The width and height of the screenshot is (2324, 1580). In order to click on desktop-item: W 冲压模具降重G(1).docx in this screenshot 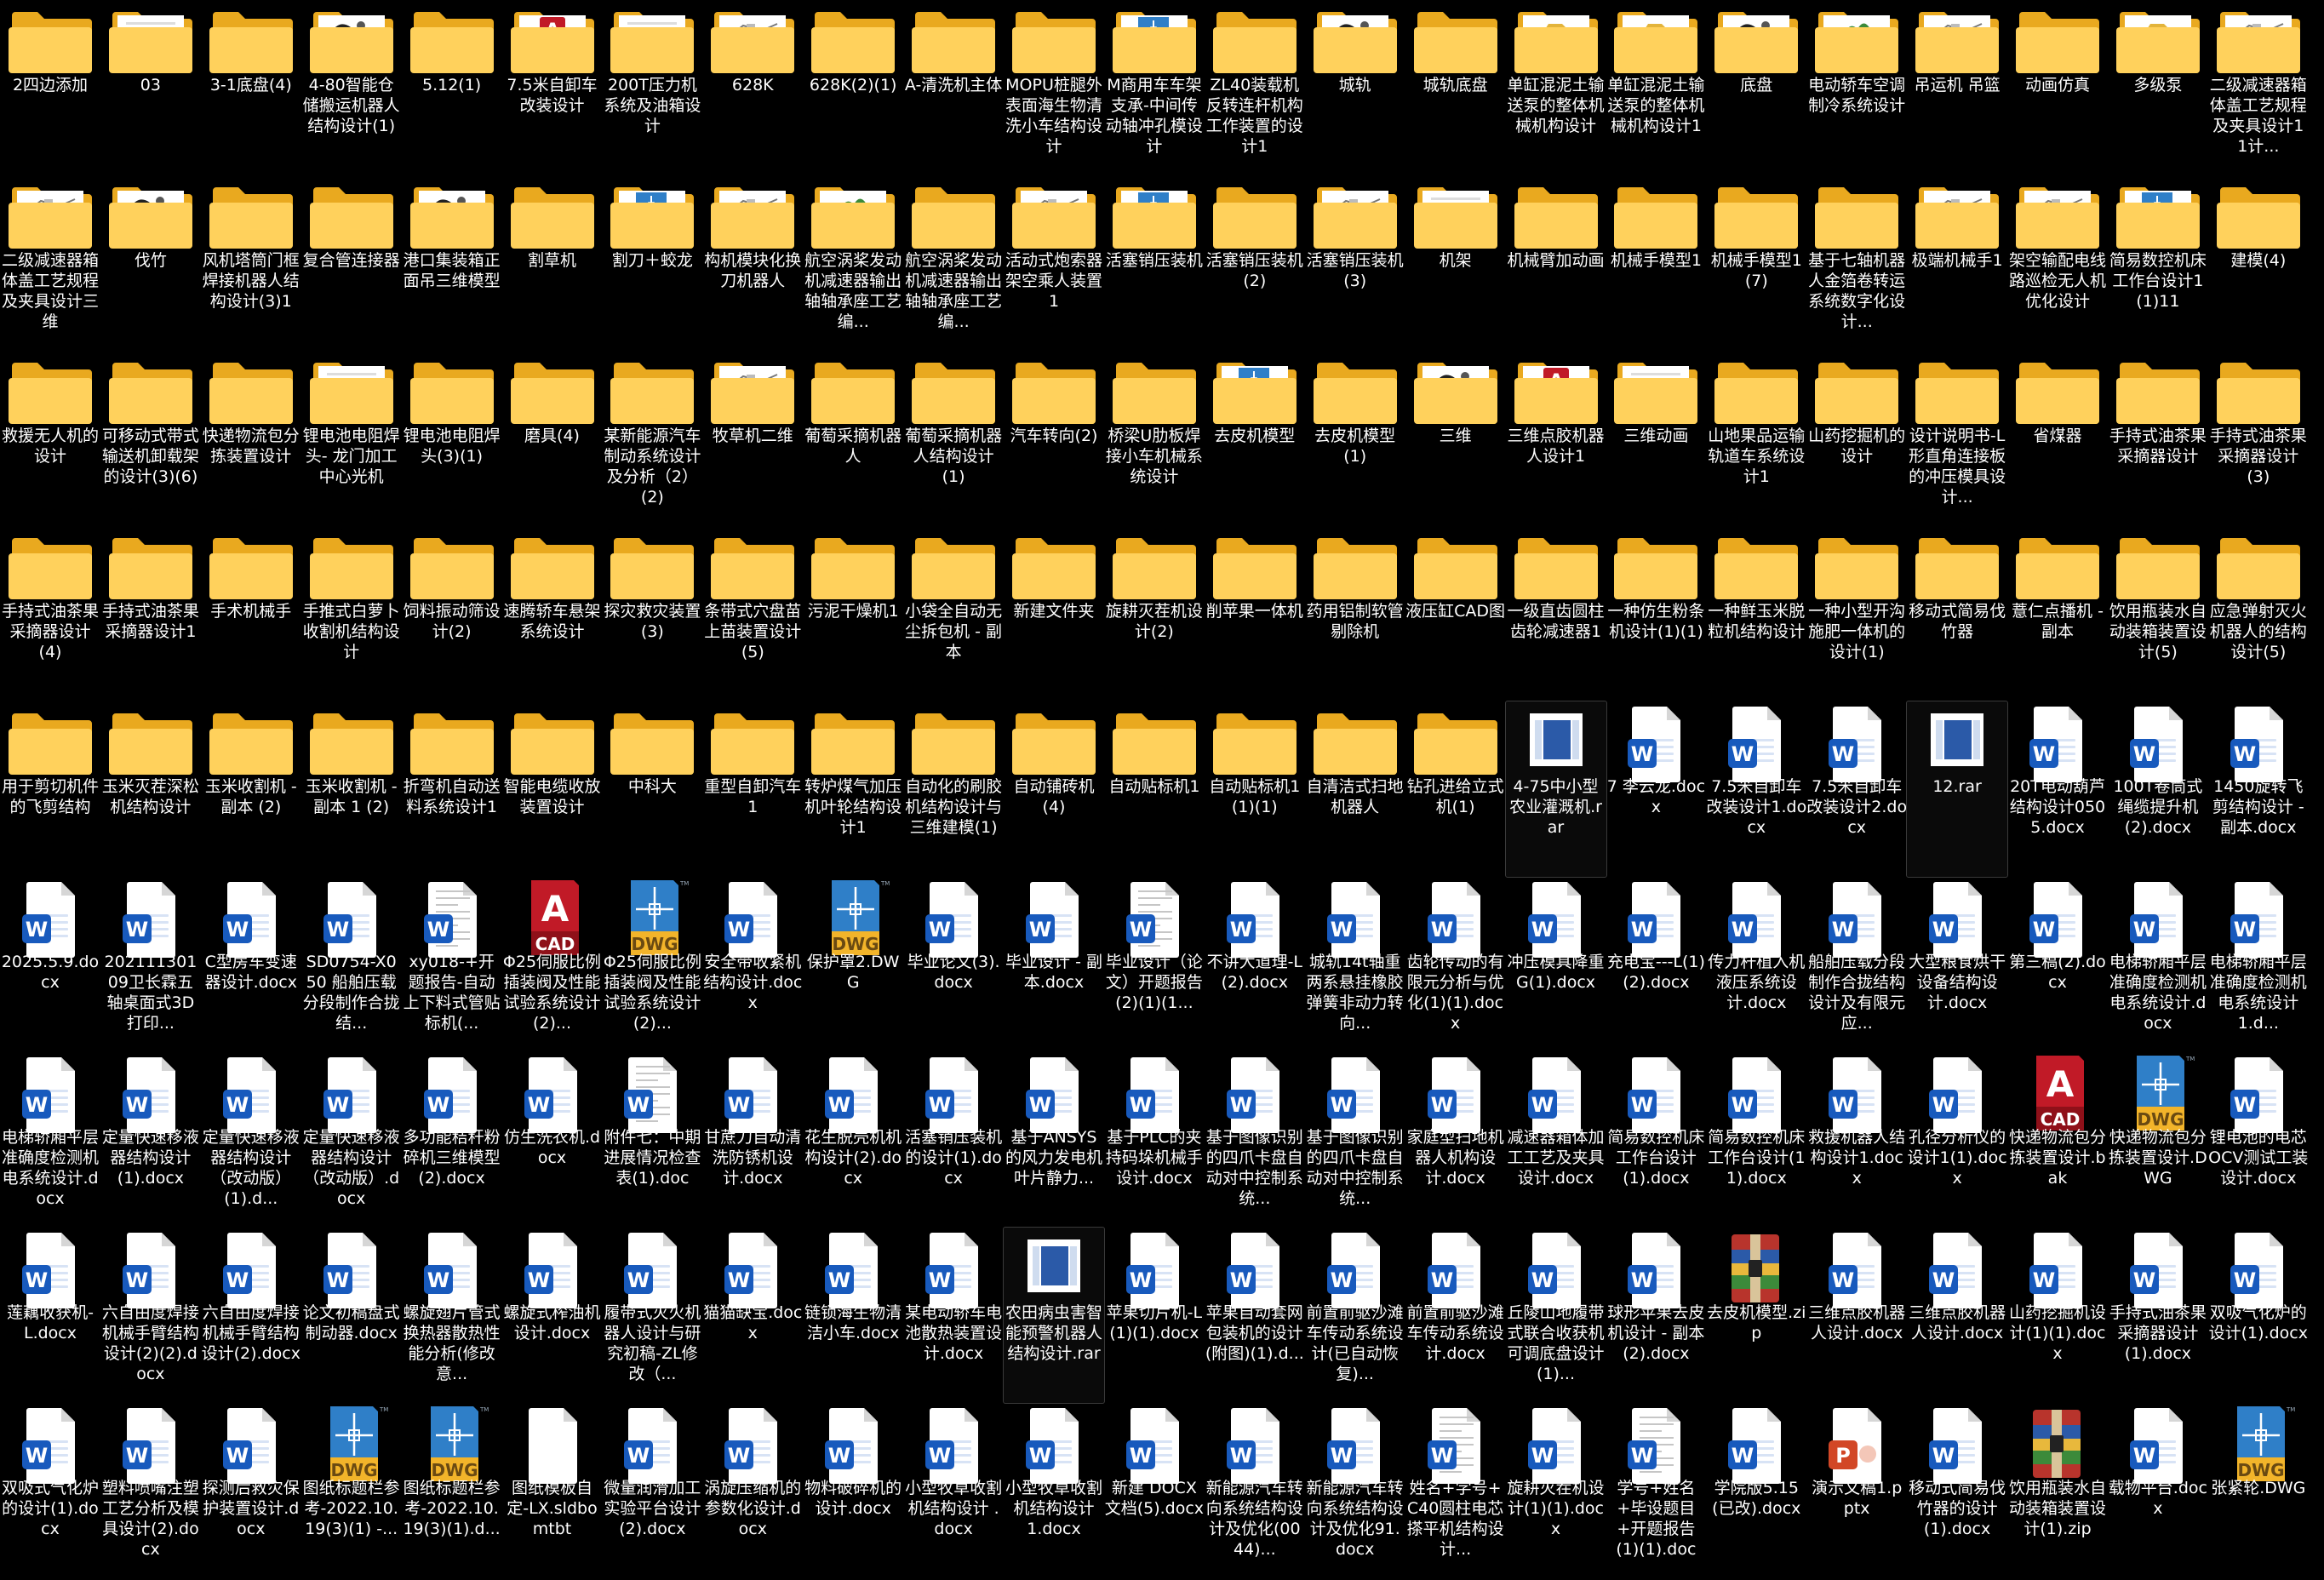, I will do `click(1556, 964)`.